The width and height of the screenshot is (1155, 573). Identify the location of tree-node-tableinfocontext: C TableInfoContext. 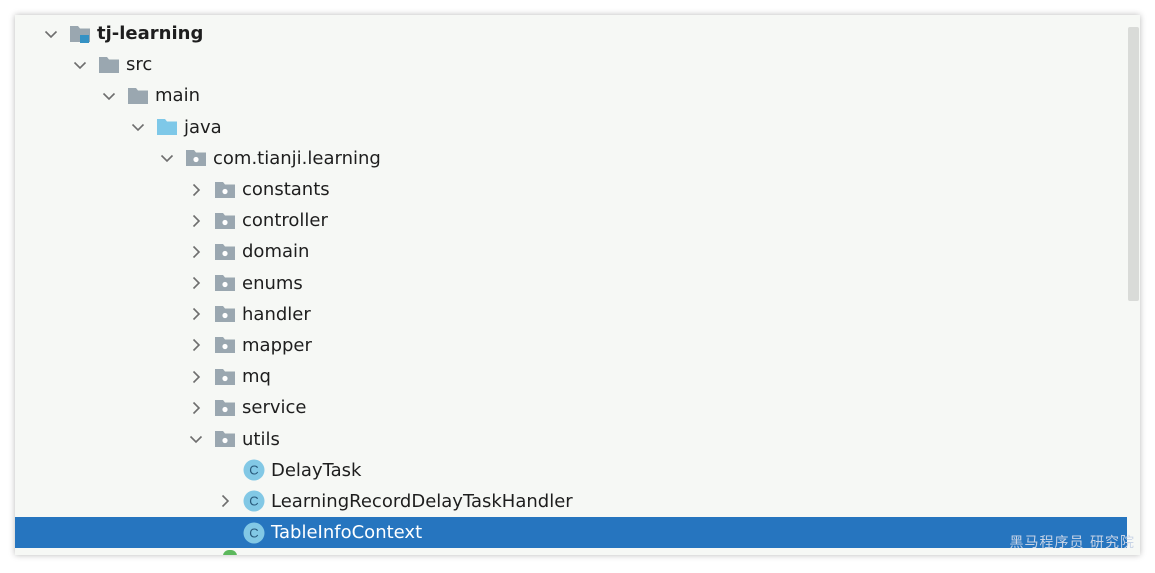
(571, 533).